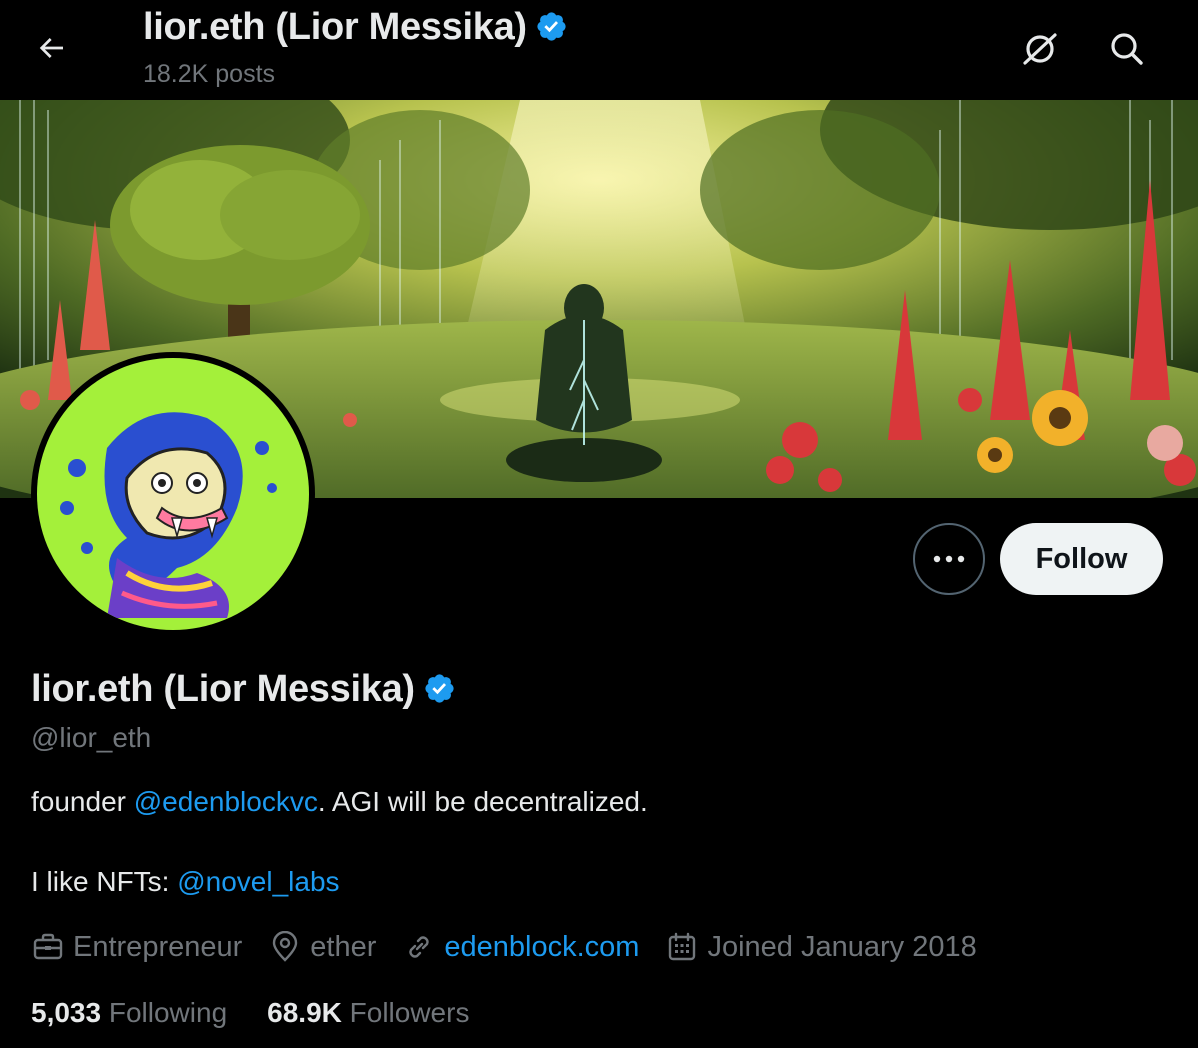 The width and height of the screenshot is (1198, 1048). Describe the element at coordinates (66, 1012) in the screenshot. I see `following-count: 5,033` at that location.